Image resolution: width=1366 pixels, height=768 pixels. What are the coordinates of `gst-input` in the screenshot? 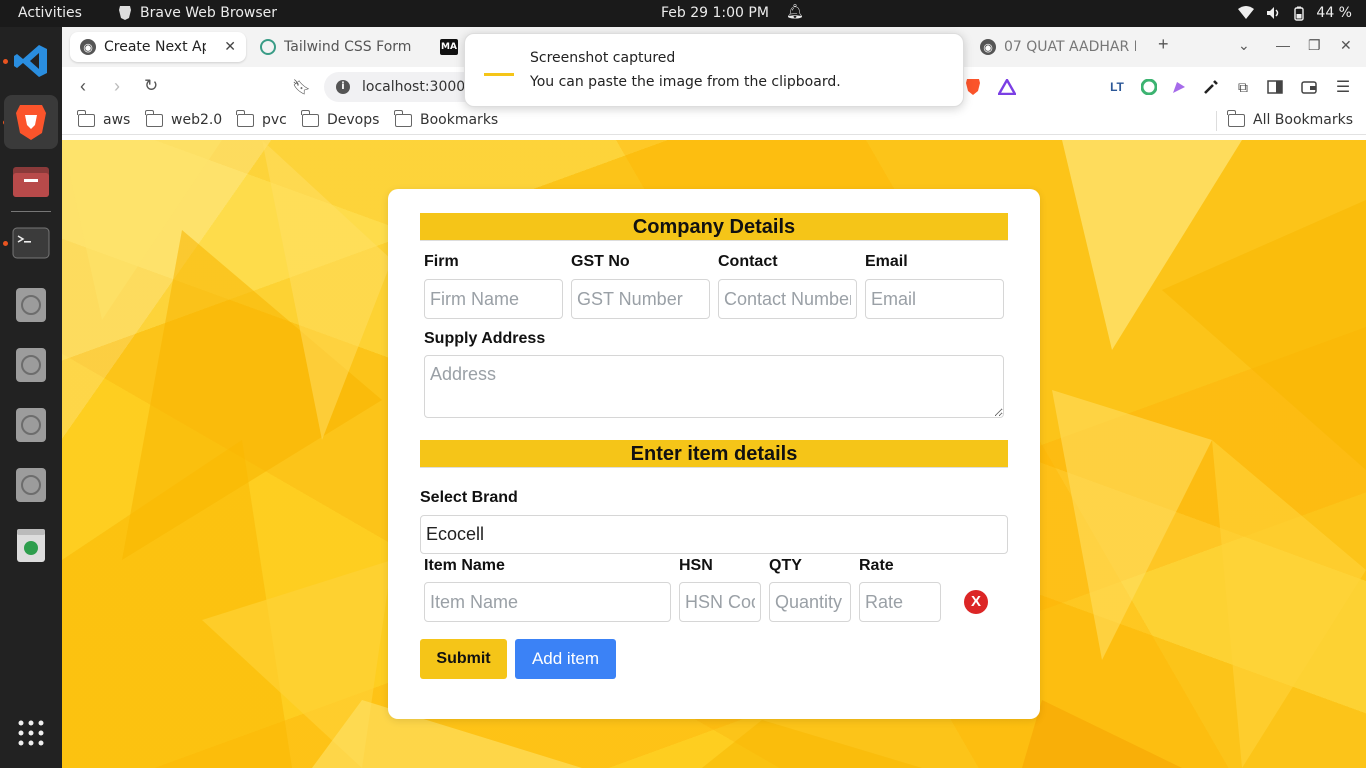 It's located at (640, 299).